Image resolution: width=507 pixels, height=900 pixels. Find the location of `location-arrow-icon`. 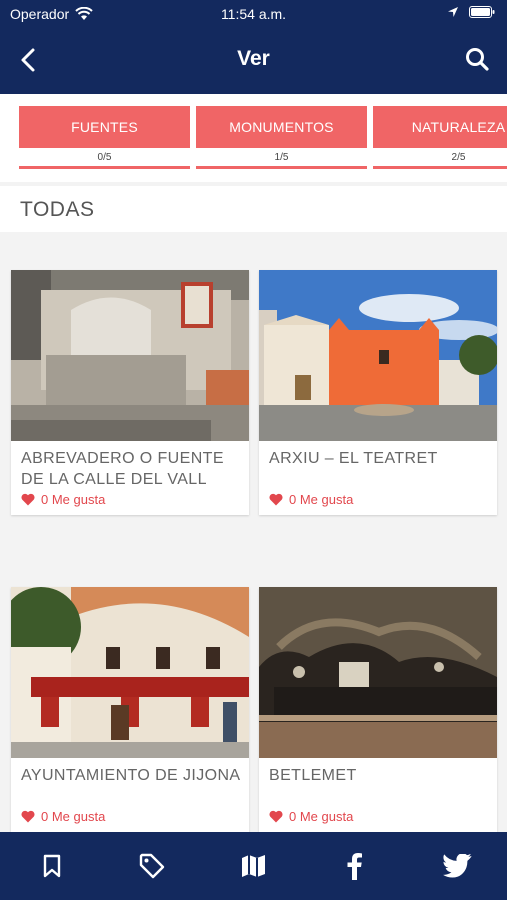

location-arrow-icon is located at coordinates (453, 12).